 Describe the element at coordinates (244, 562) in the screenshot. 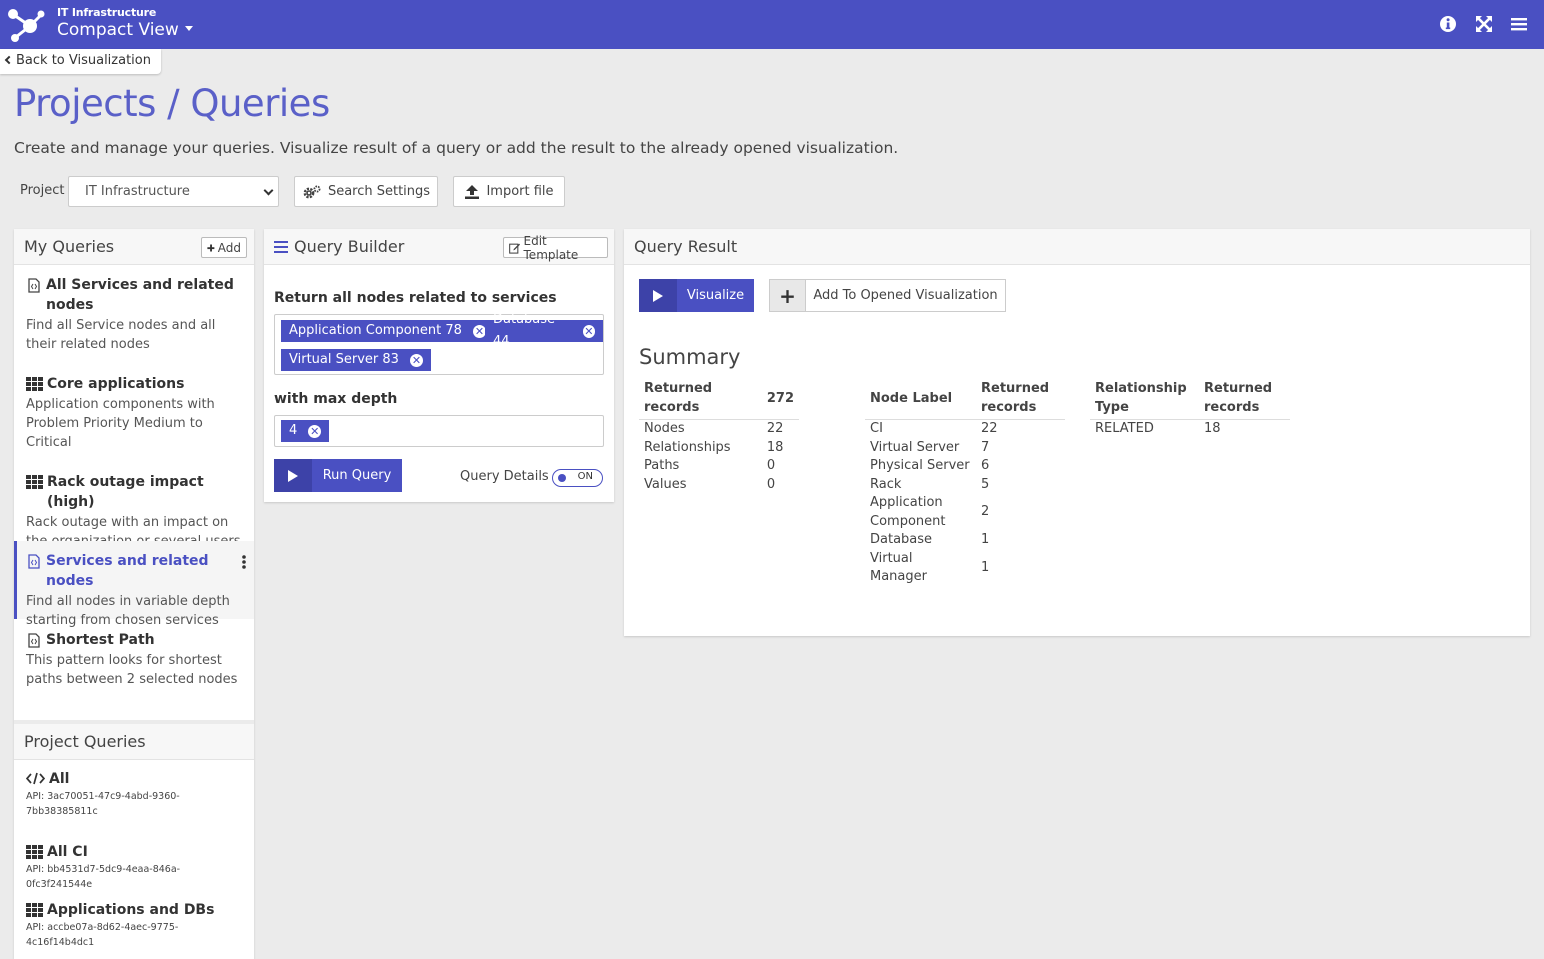

I see `more-vertical-icon` at that location.